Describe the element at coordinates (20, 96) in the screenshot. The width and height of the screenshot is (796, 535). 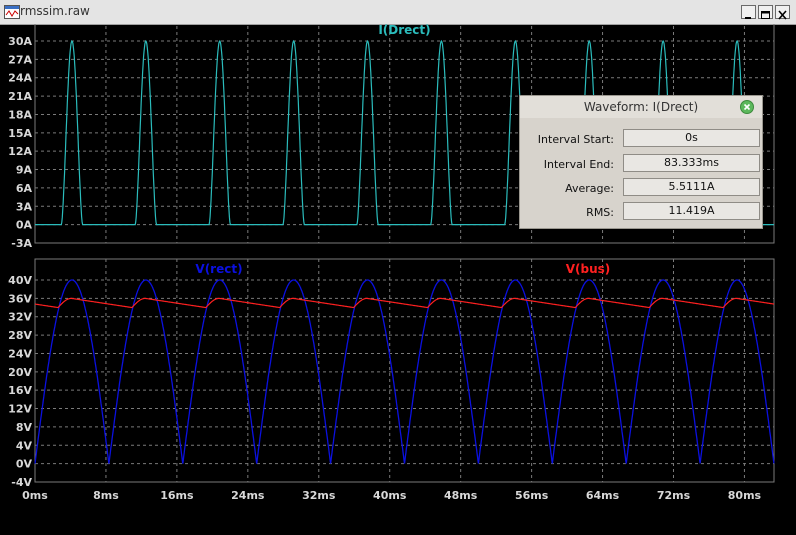
I see `y-tick-label: 21A` at that location.